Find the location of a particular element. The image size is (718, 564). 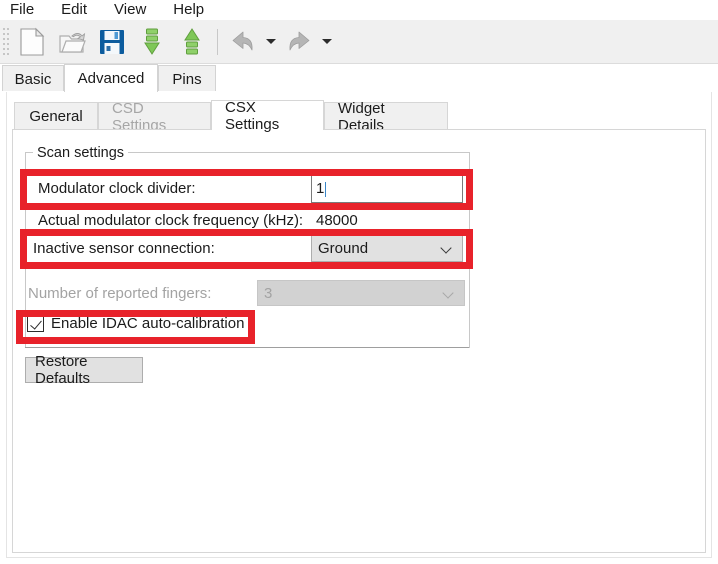

undo-icon is located at coordinates (242, 40).